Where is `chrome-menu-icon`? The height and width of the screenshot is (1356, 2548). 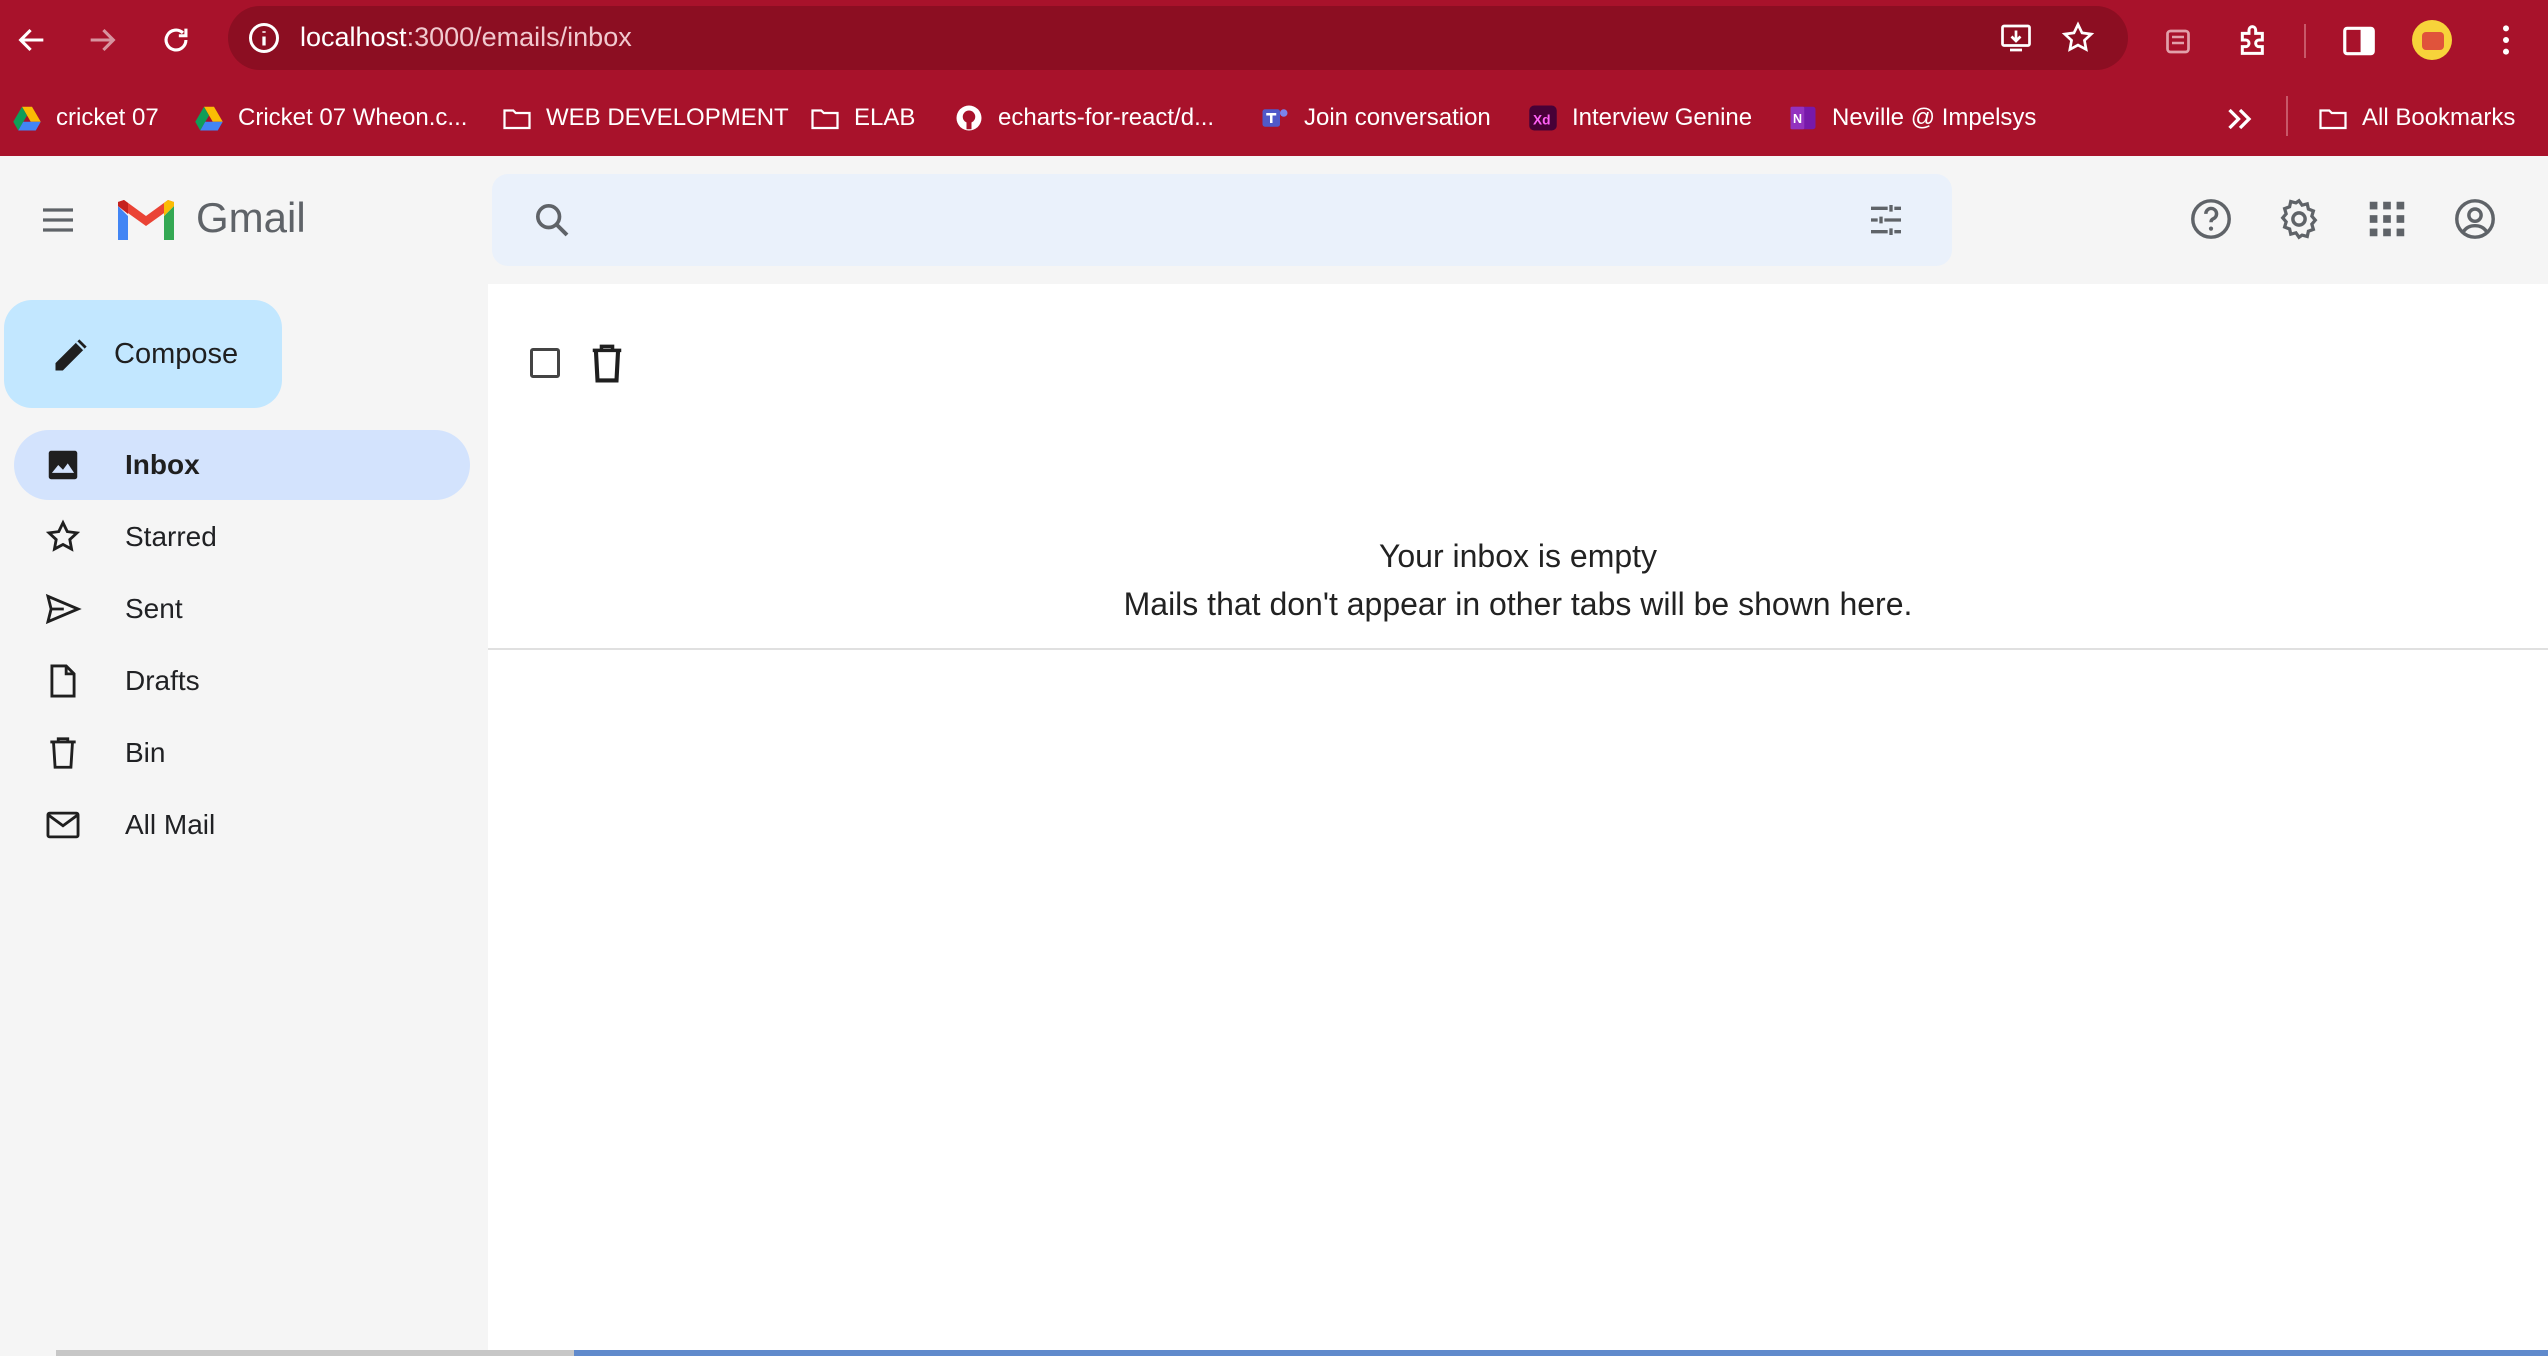
chrome-menu-icon is located at coordinates (2506, 40).